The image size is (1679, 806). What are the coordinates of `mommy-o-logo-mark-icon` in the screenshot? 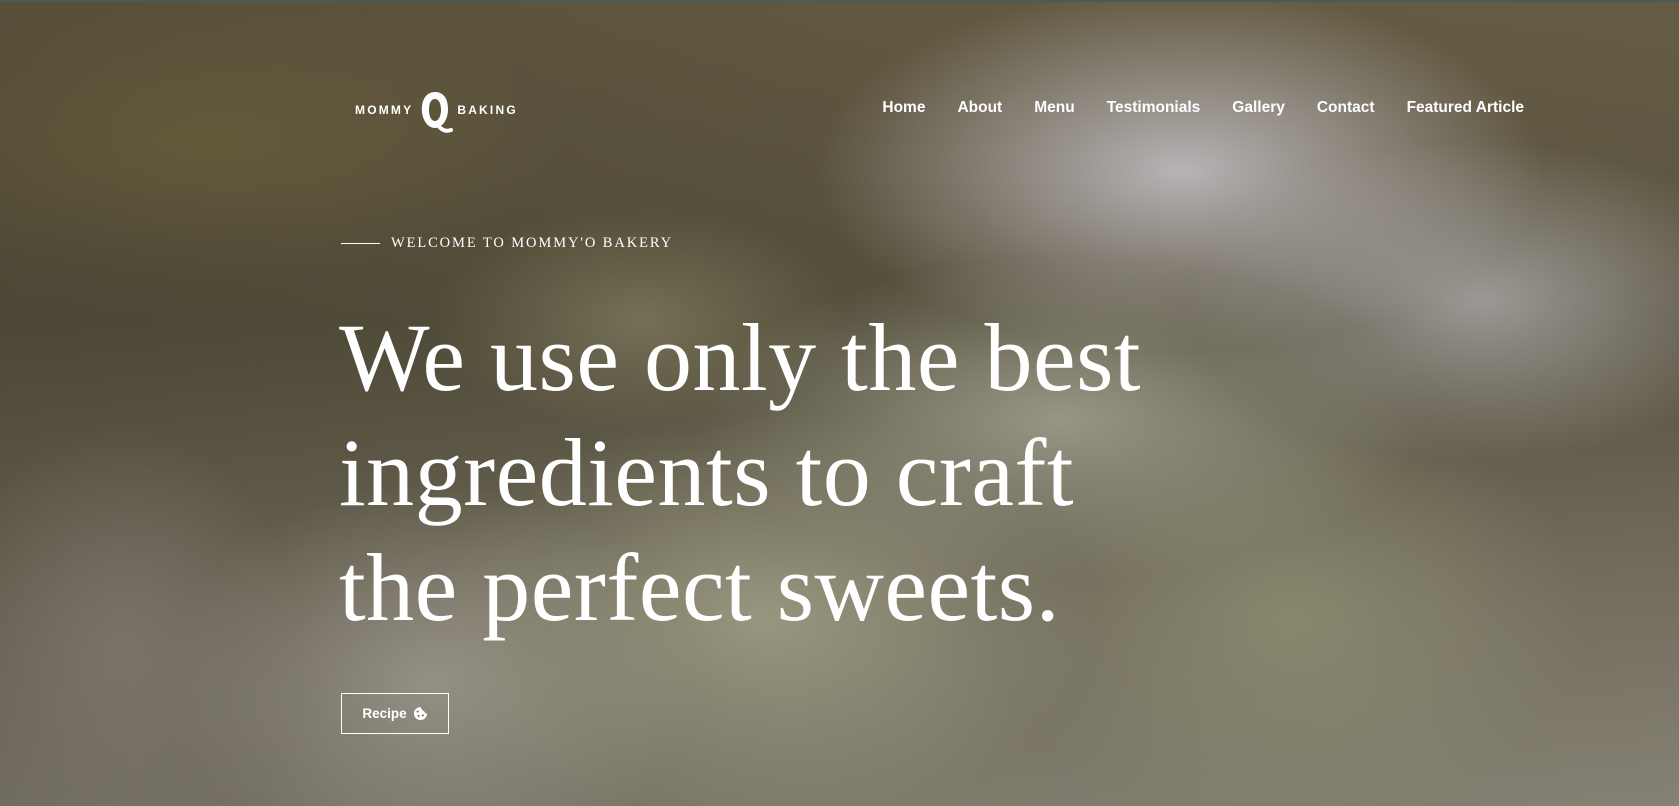 It's located at (438, 112).